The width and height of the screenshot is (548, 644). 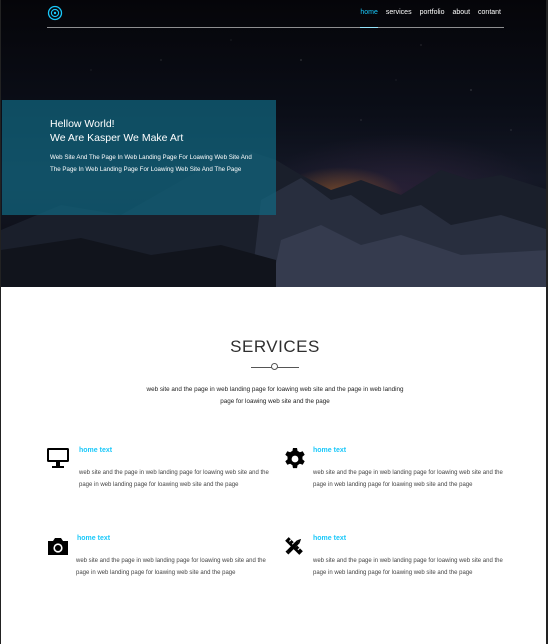 What do you see at coordinates (274, 366) in the screenshot?
I see `services-divider-circle` at bounding box center [274, 366].